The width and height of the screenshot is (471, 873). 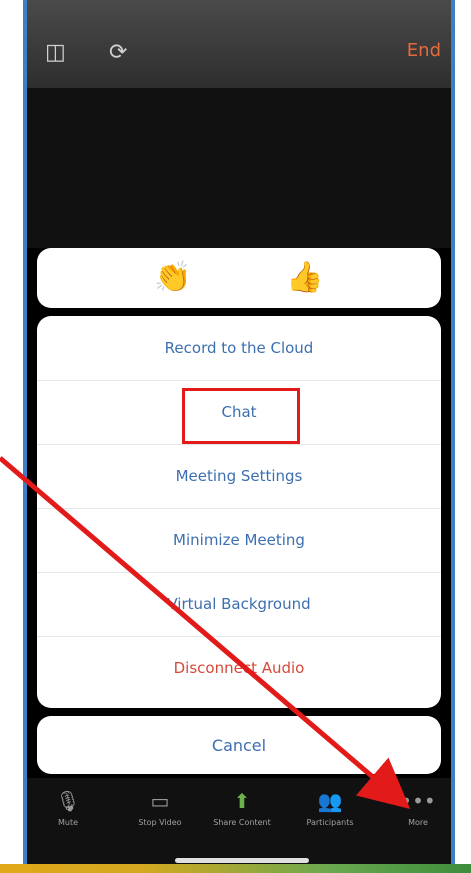 I want to click on participants-icon: 👥, so click(x=330, y=801).